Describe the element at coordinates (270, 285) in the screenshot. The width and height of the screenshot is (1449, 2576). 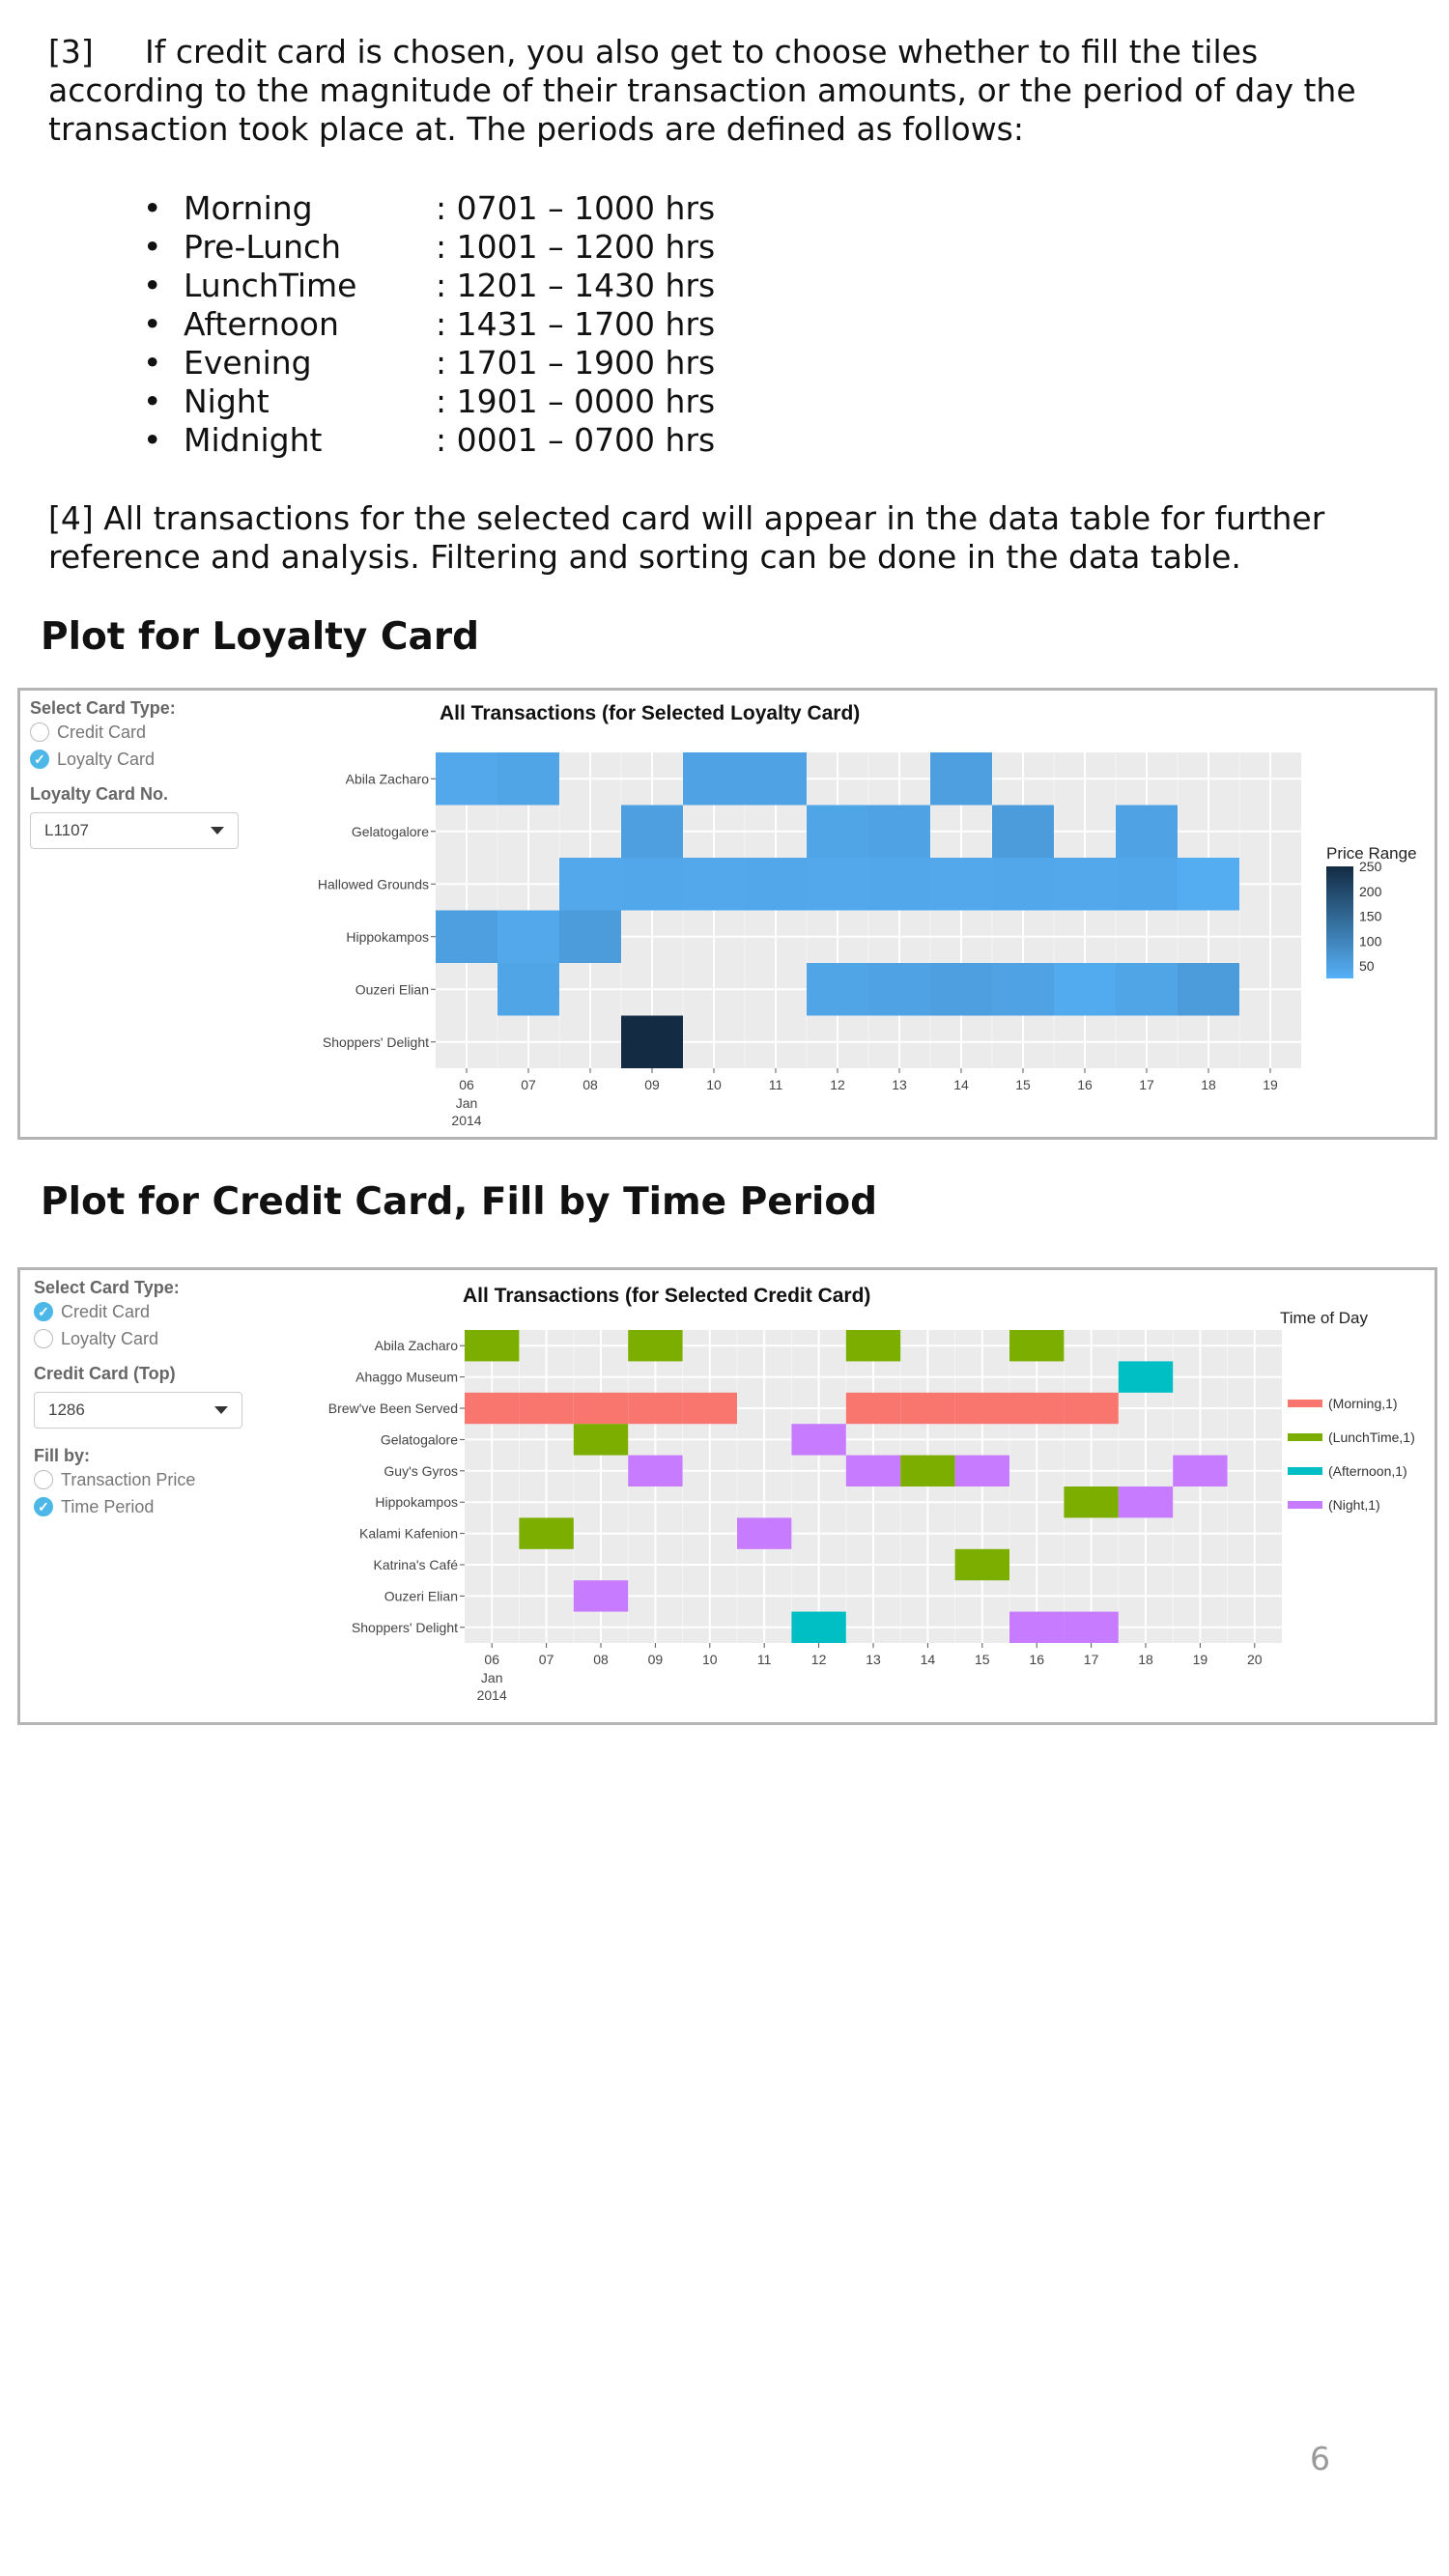
I see `period-name: LunchTime` at that location.